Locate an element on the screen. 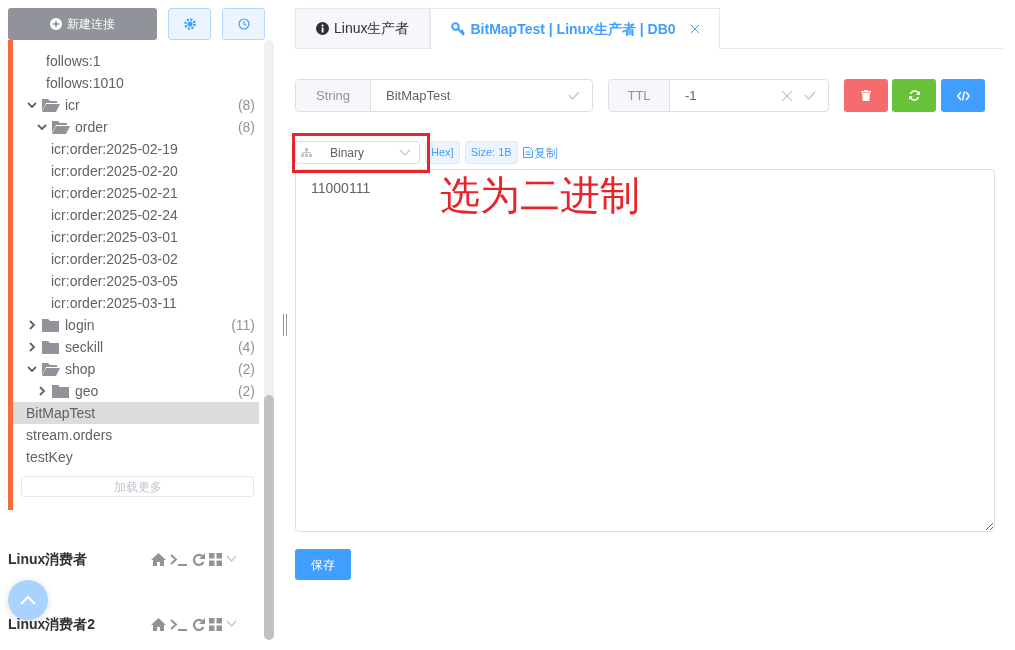  key-item: icr:order:2025-02-21 is located at coordinates (136, 193).